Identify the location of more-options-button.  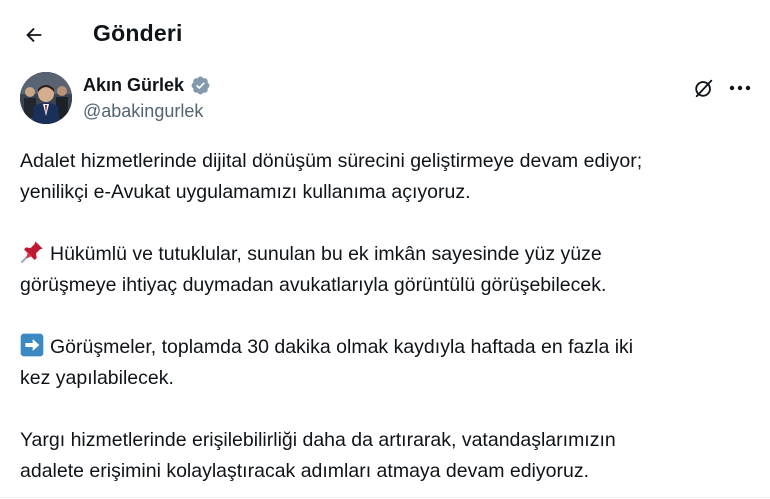
(740, 88).